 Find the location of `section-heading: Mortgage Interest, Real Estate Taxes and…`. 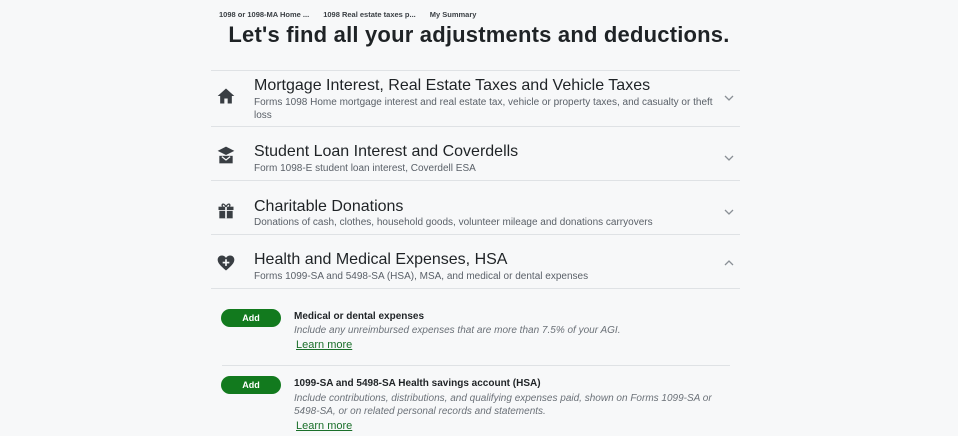

section-heading: Mortgage Interest, Real Estate Taxes and… is located at coordinates (452, 85).